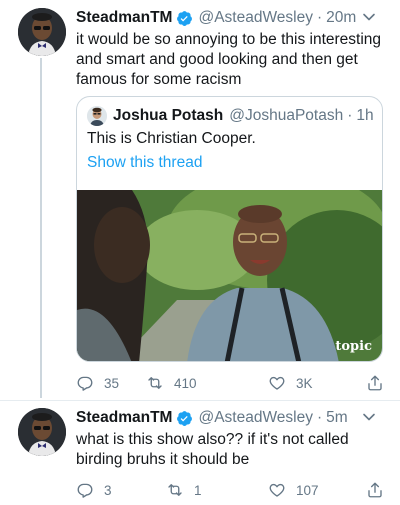 This screenshot has width=400, height=505. What do you see at coordinates (97, 383) in the screenshot?
I see `reply-button: 35` at bounding box center [97, 383].